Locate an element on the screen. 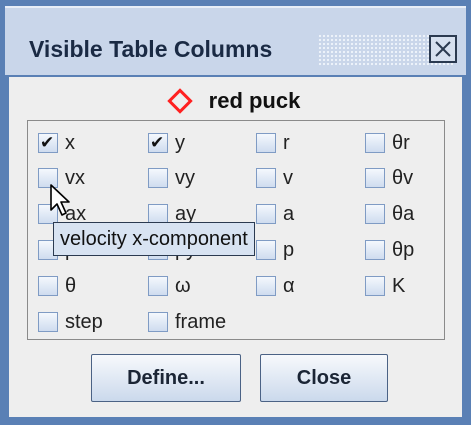 The height and width of the screenshot is (425, 471). column-checkbox-K: K is located at coordinates (385, 286).